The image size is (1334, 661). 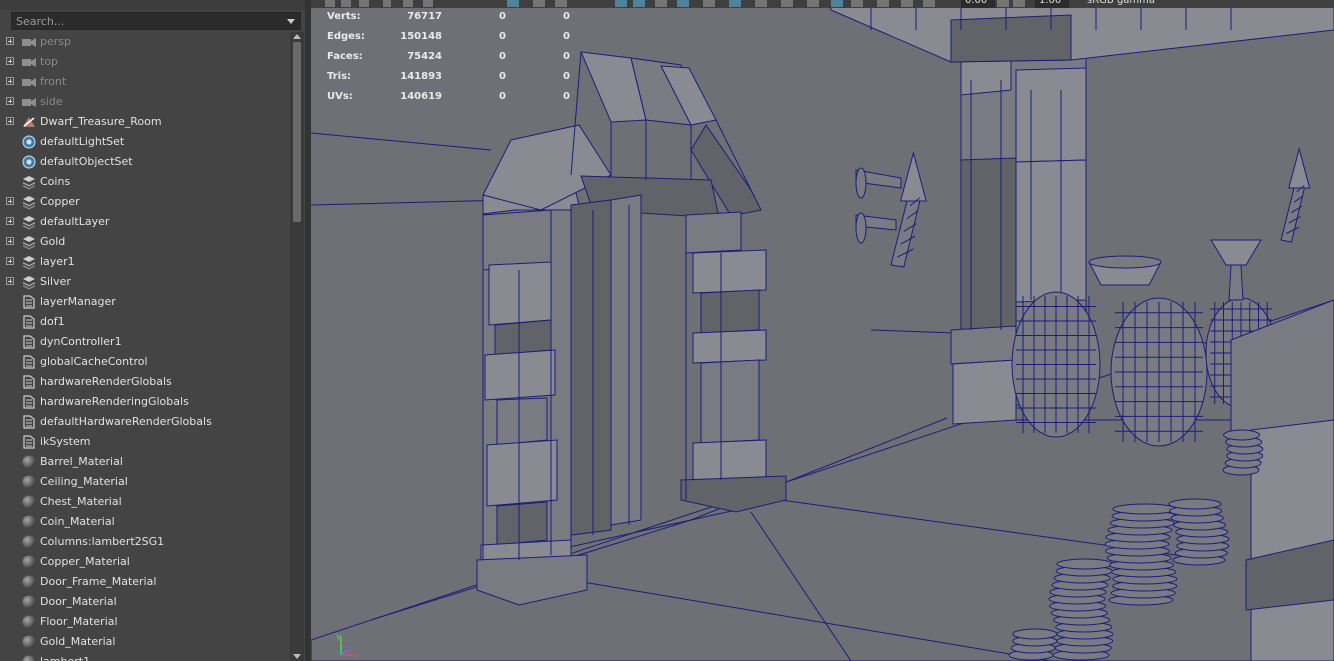 I want to click on outliner-item-copper: Copper, so click(x=145, y=202).